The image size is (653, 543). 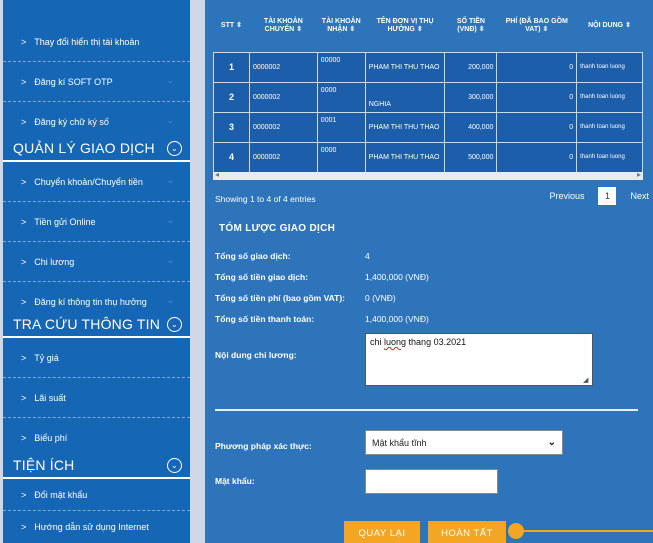 I want to click on column-header-beneficiary: TÊN ĐƠN VỊ THỤ HƯỞNG ⬍, so click(x=405, y=26).